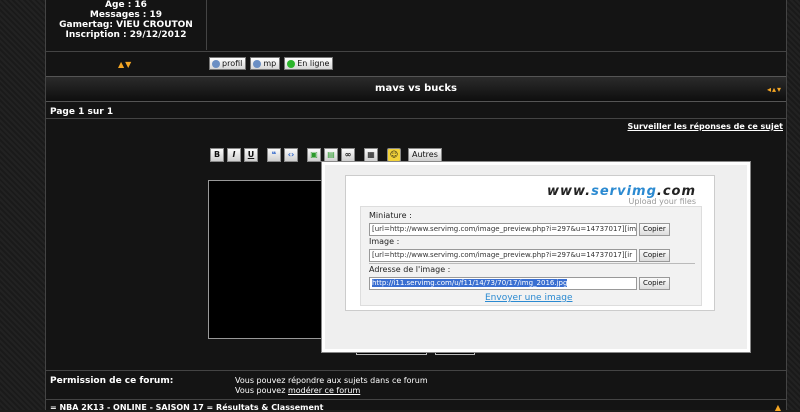  What do you see at coordinates (348, 155) in the screenshot?
I see `link-icon: ∞` at bounding box center [348, 155].